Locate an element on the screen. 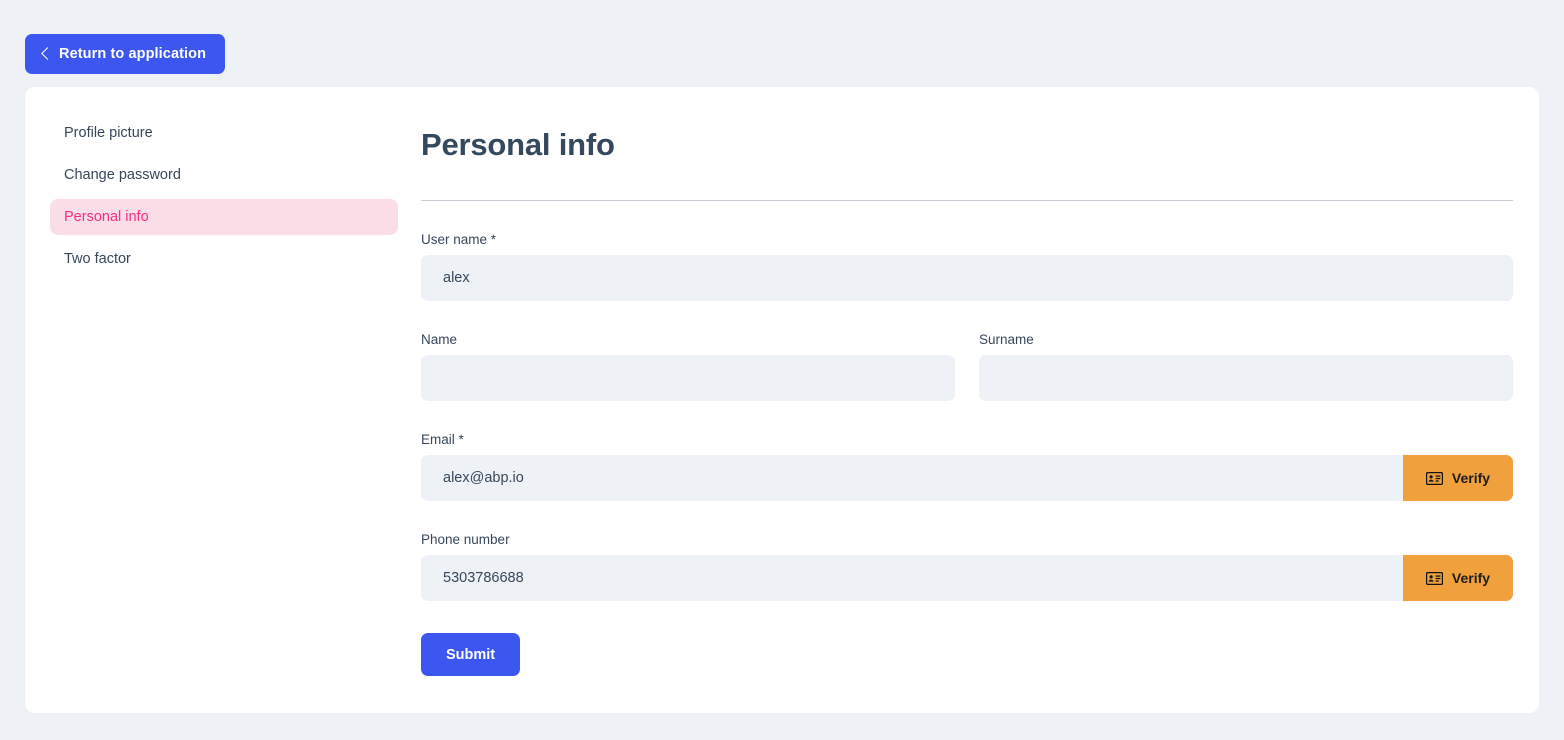 This screenshot has height=740, width=1564. return-to-application-button: Return to application is located at coordinates (125, 54).